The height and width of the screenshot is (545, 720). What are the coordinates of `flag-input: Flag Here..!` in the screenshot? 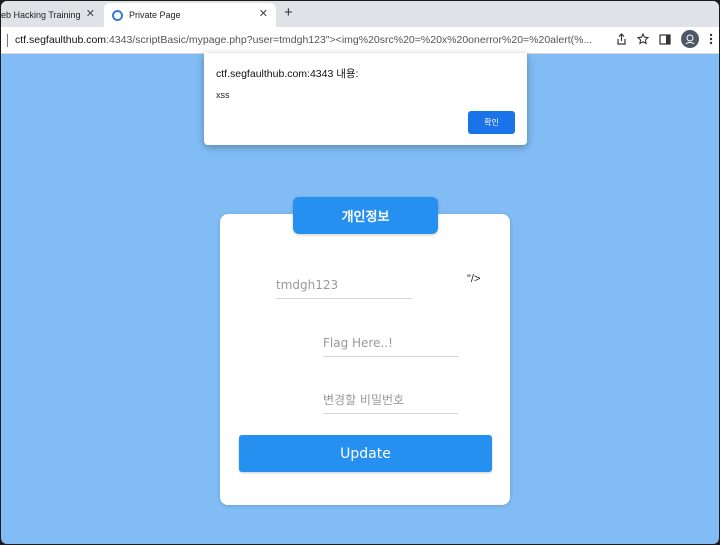 It's located at (390, 343).